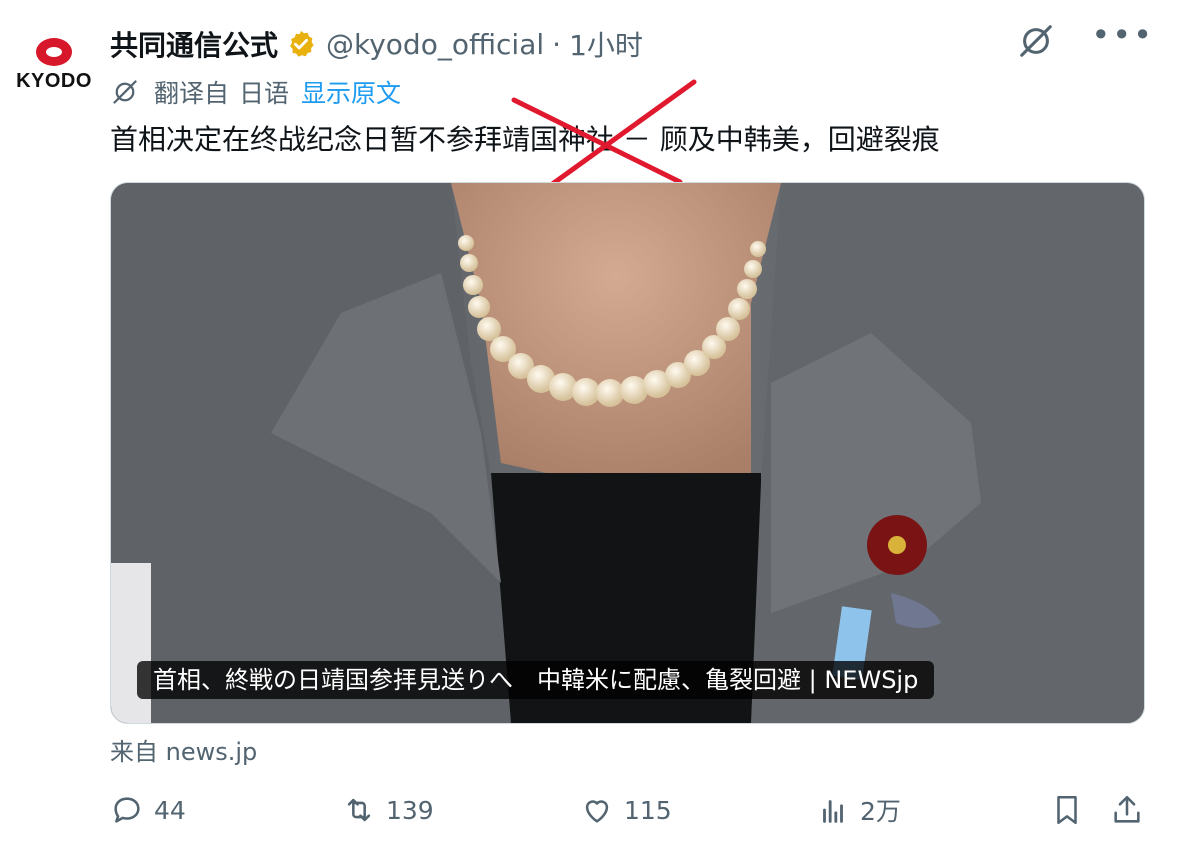  I want to click on more-options-icon: •••, so click(1122, 35).